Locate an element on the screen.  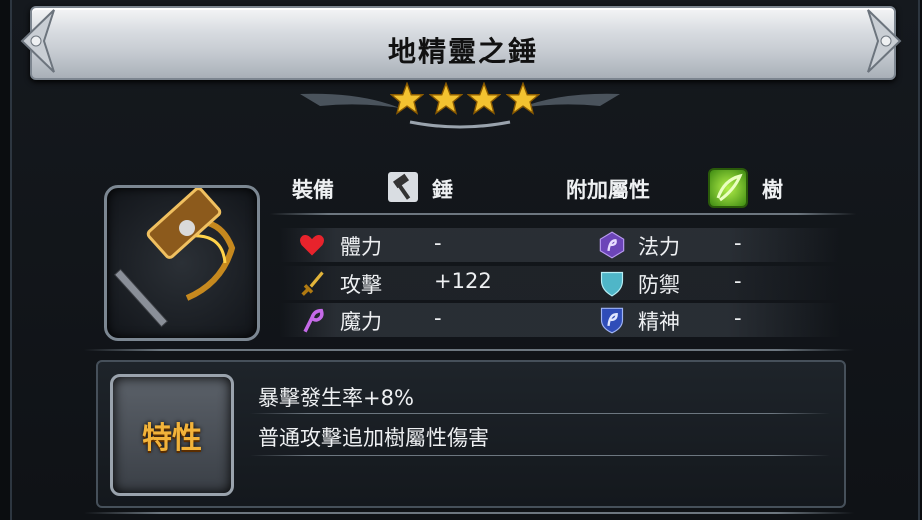
stat-label-magic: 魔力 is located at coordinates (361, 322).